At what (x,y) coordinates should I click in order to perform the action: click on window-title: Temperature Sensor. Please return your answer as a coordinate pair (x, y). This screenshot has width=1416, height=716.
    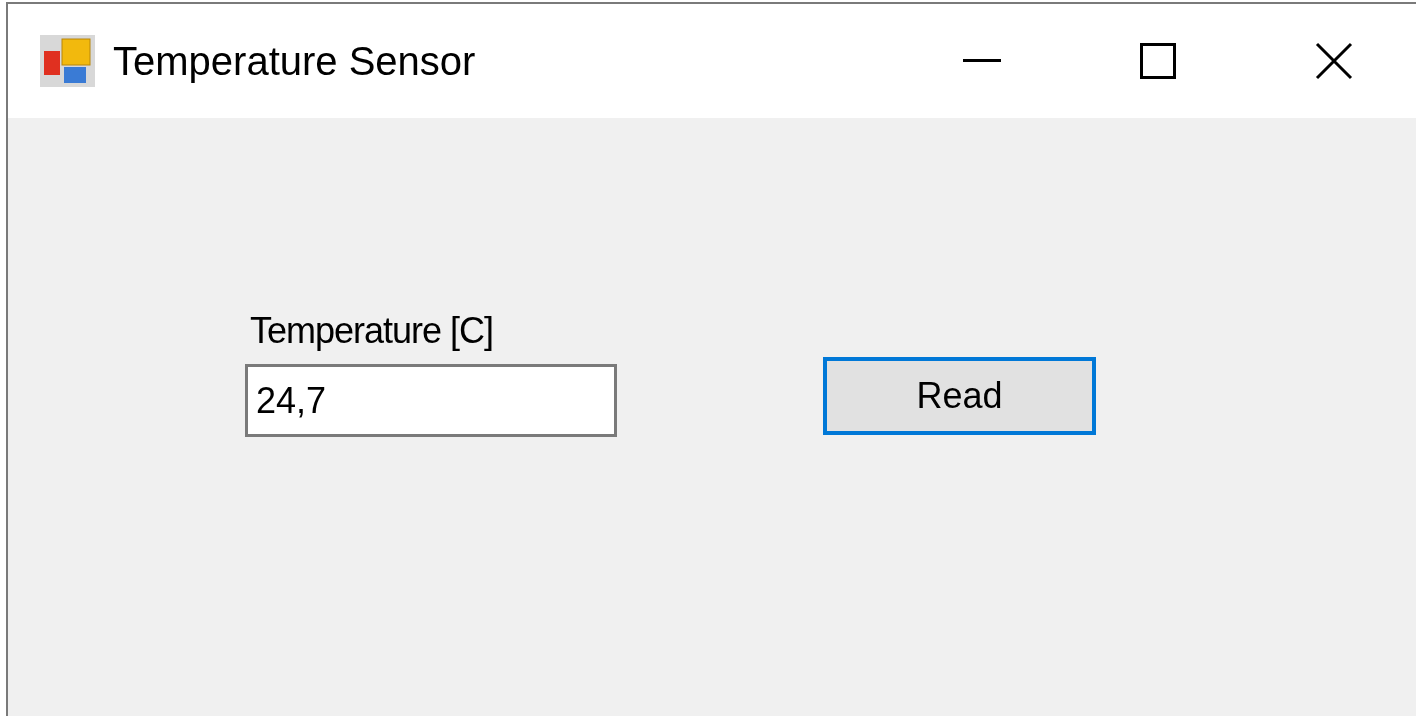
    Looking at the image, I should click on (294, 61).